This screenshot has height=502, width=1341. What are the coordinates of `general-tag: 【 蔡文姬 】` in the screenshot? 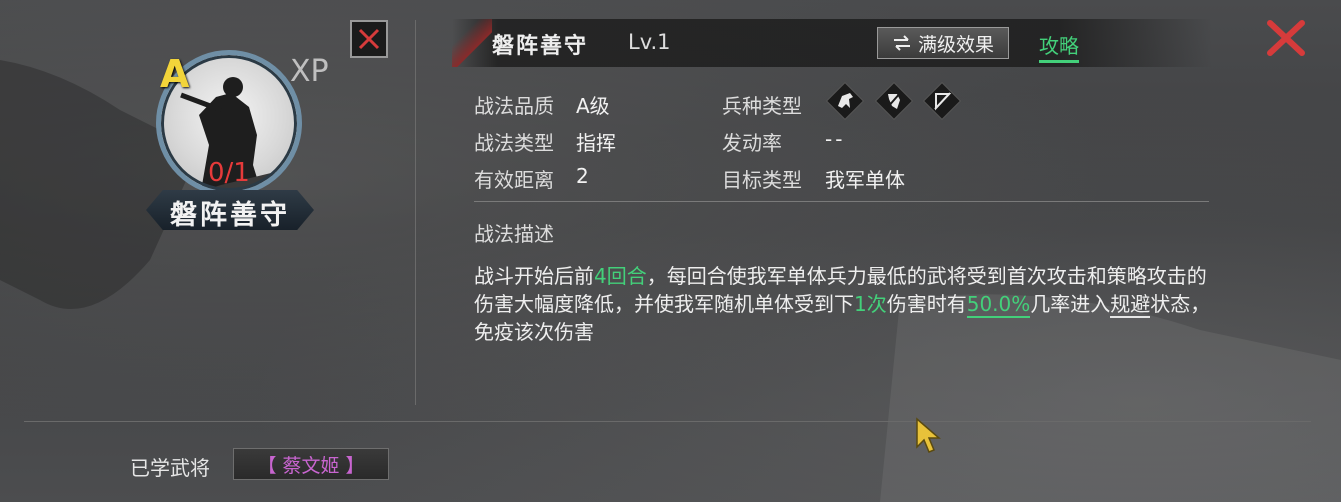 It's located at (311, 464).